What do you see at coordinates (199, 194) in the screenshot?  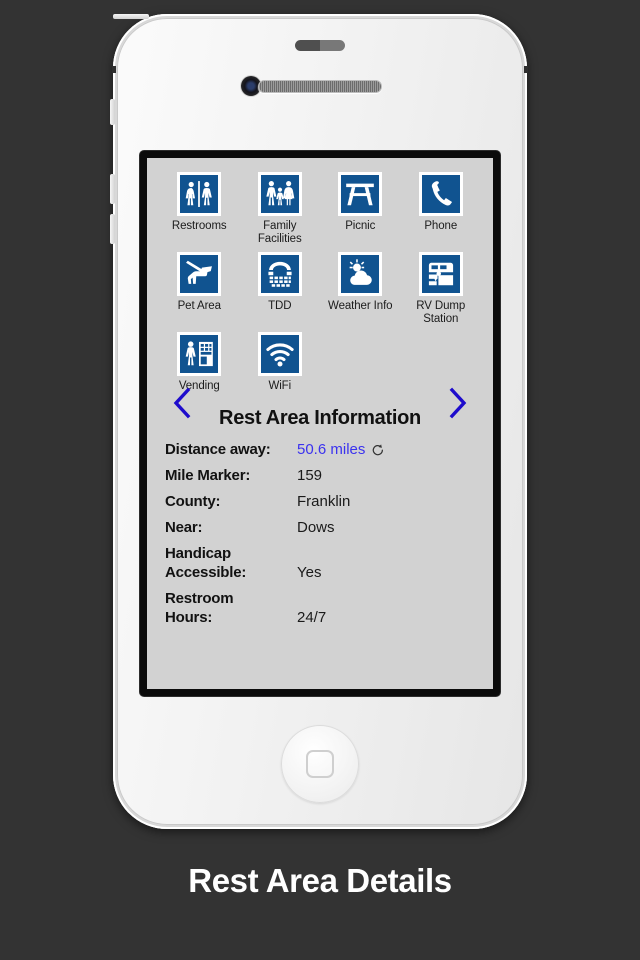 I see `restrooms-icon` at bounding box center [199, 194].